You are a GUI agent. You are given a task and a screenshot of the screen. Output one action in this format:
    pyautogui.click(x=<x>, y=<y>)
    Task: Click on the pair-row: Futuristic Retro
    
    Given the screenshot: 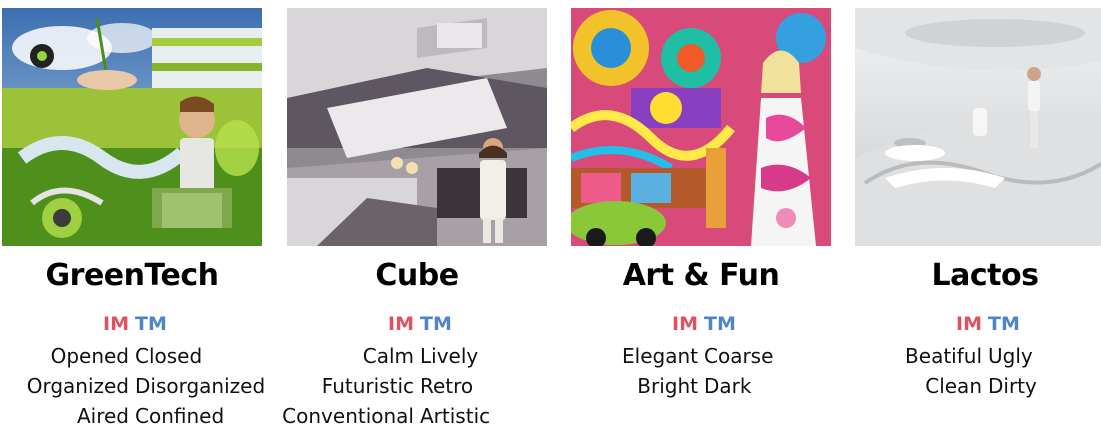 What is the action you would take?
    pyautogui.click(x=417, y=389)
    